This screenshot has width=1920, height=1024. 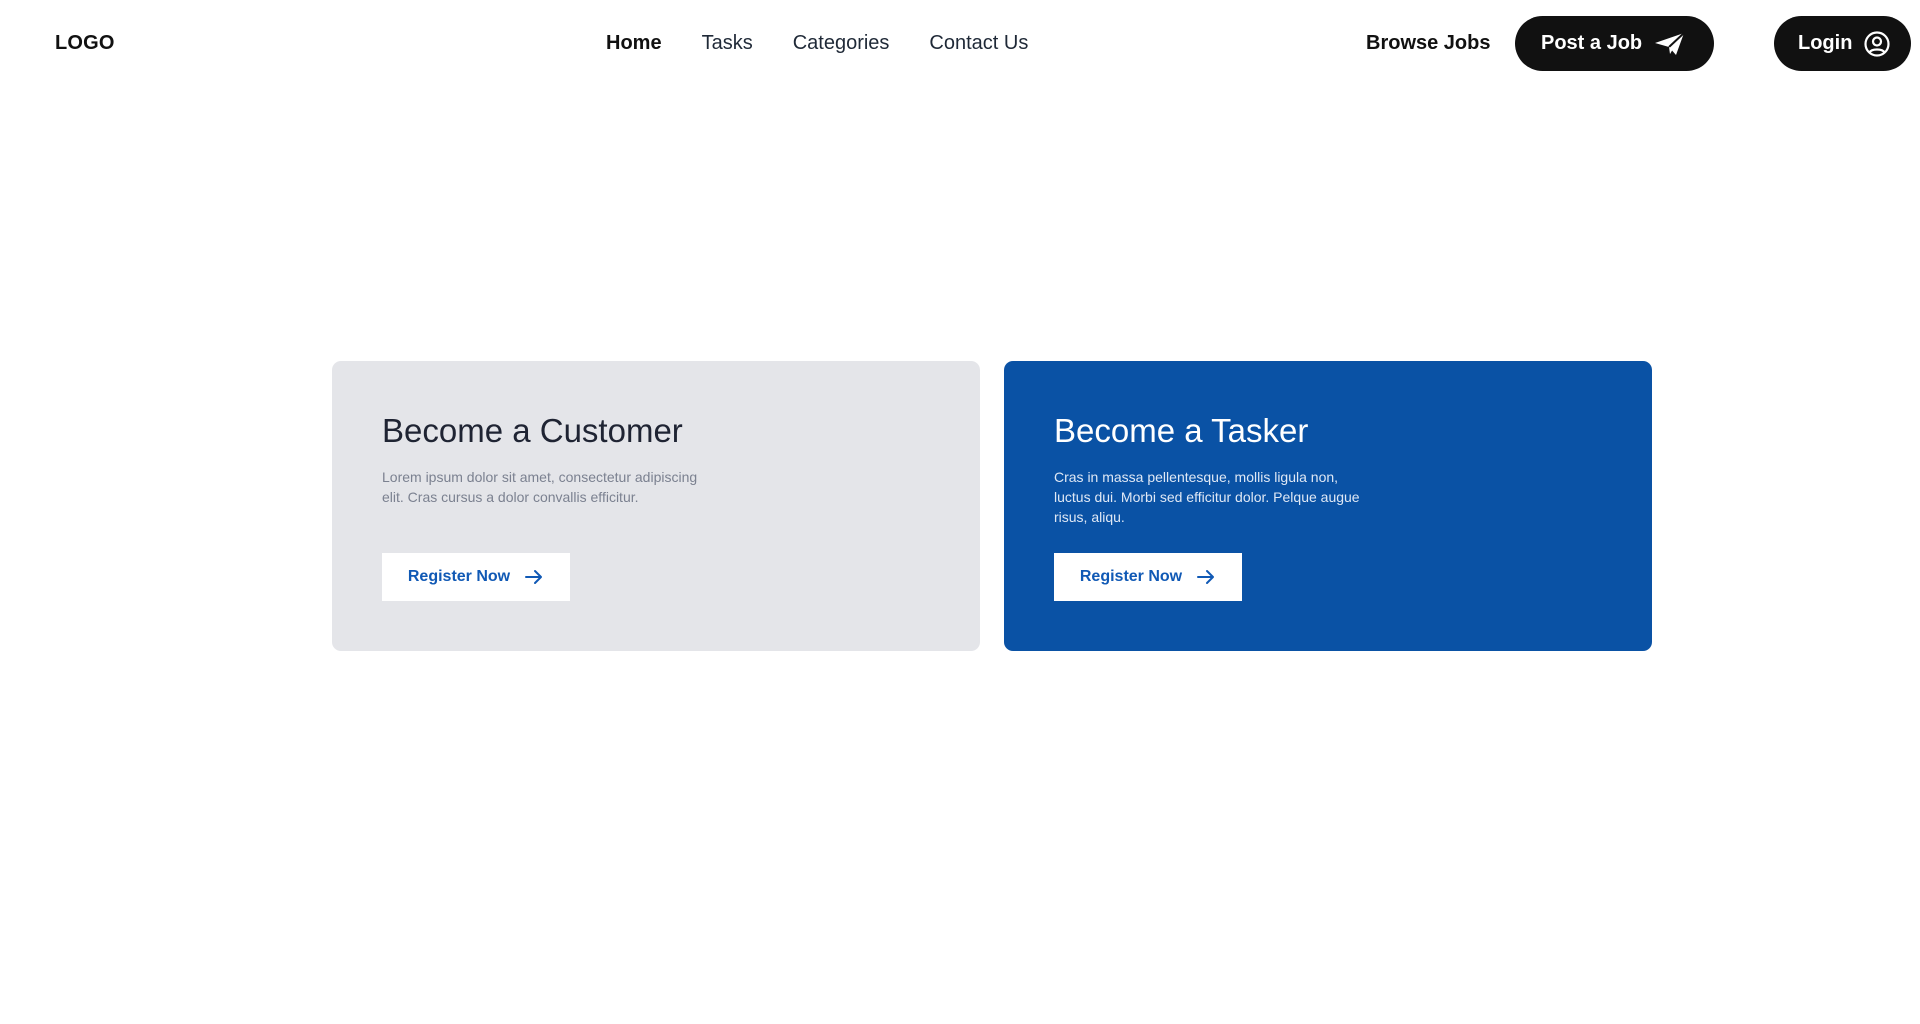 I want to click on customer-card-title: Become a Customer, so click(x=532, y=430).